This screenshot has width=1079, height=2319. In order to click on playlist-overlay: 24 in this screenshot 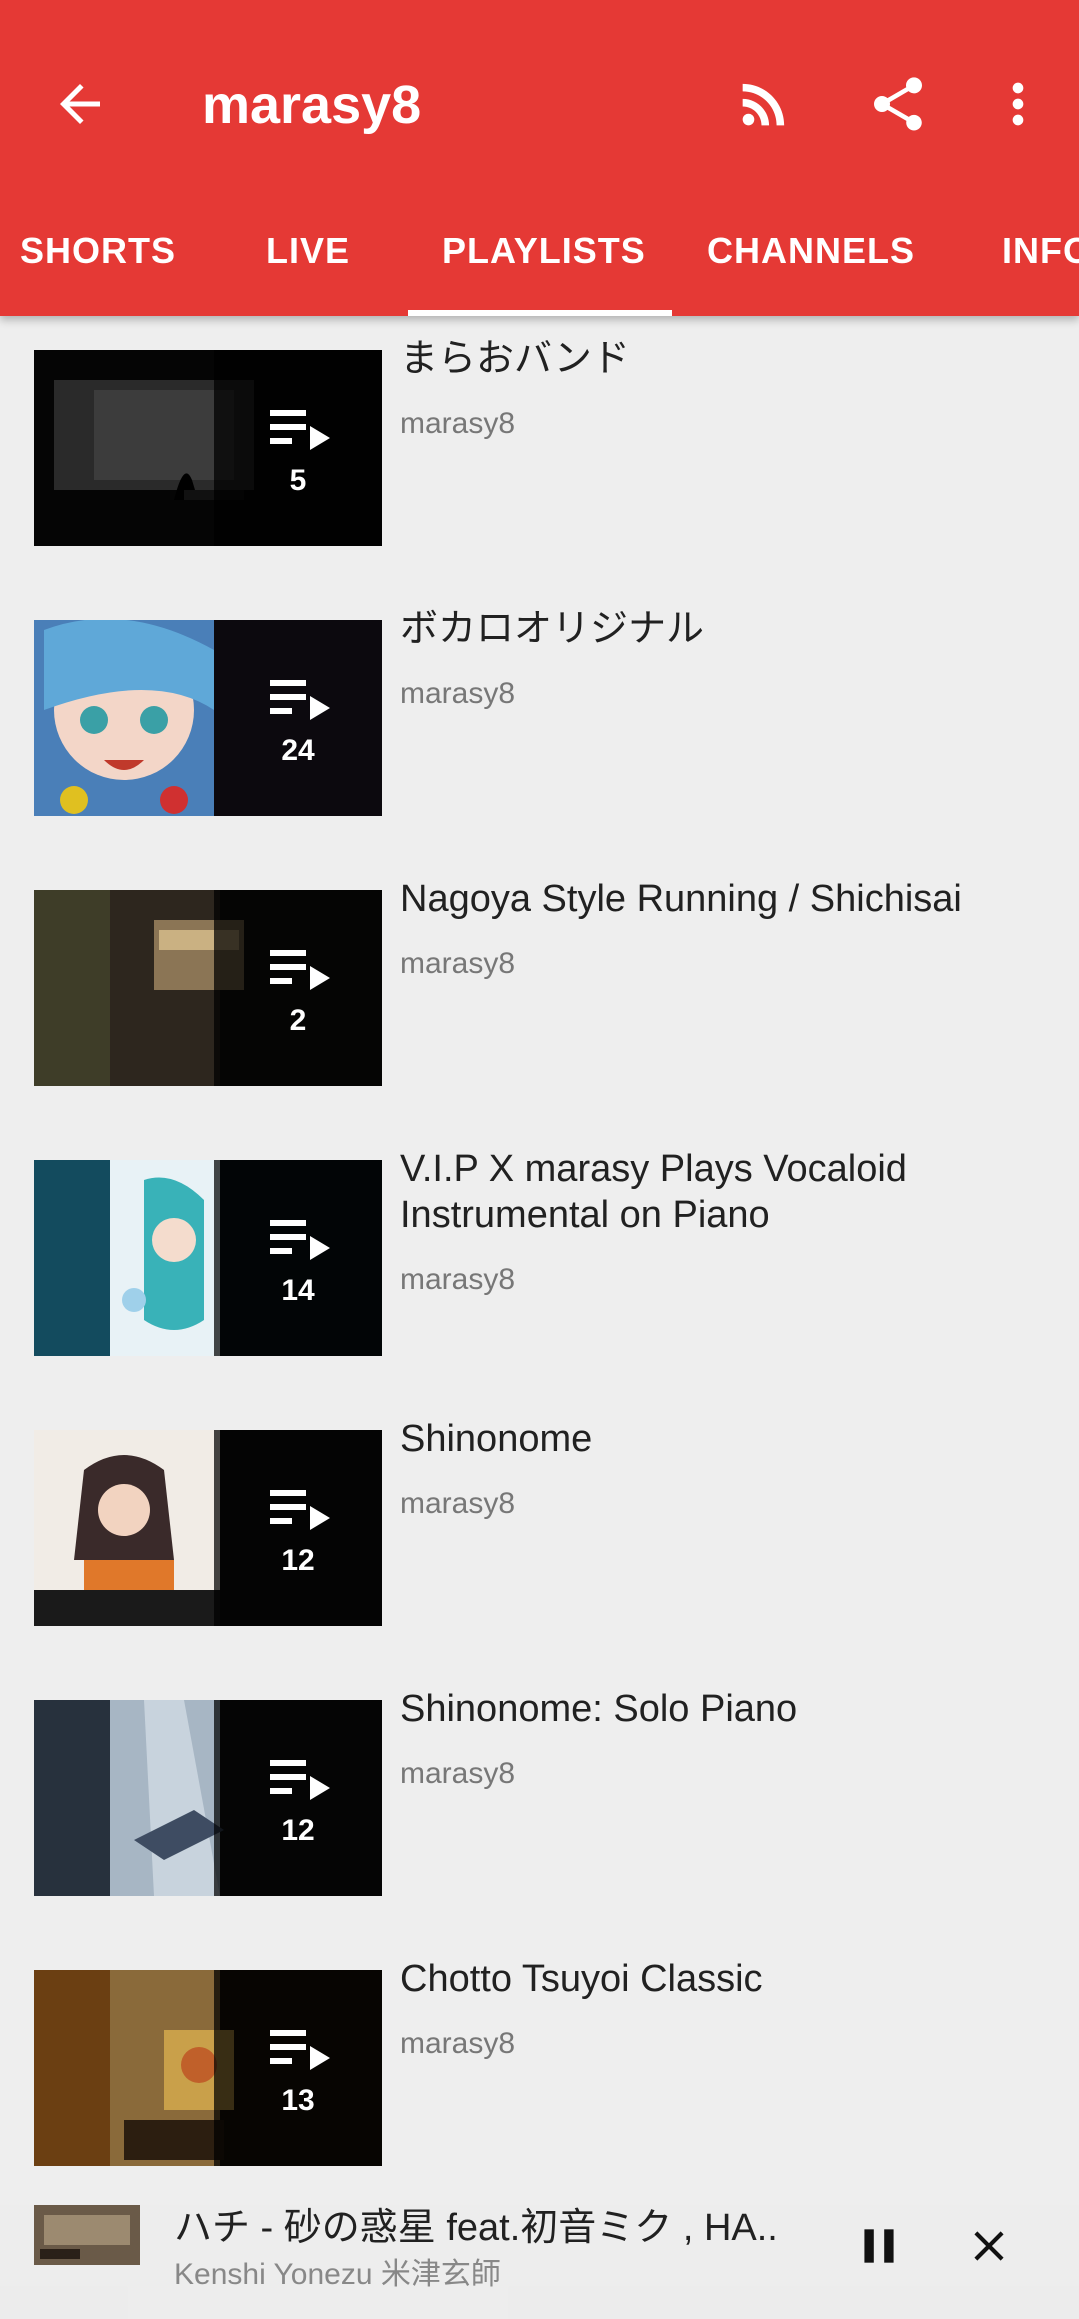, I will do `click(298, 718)`.